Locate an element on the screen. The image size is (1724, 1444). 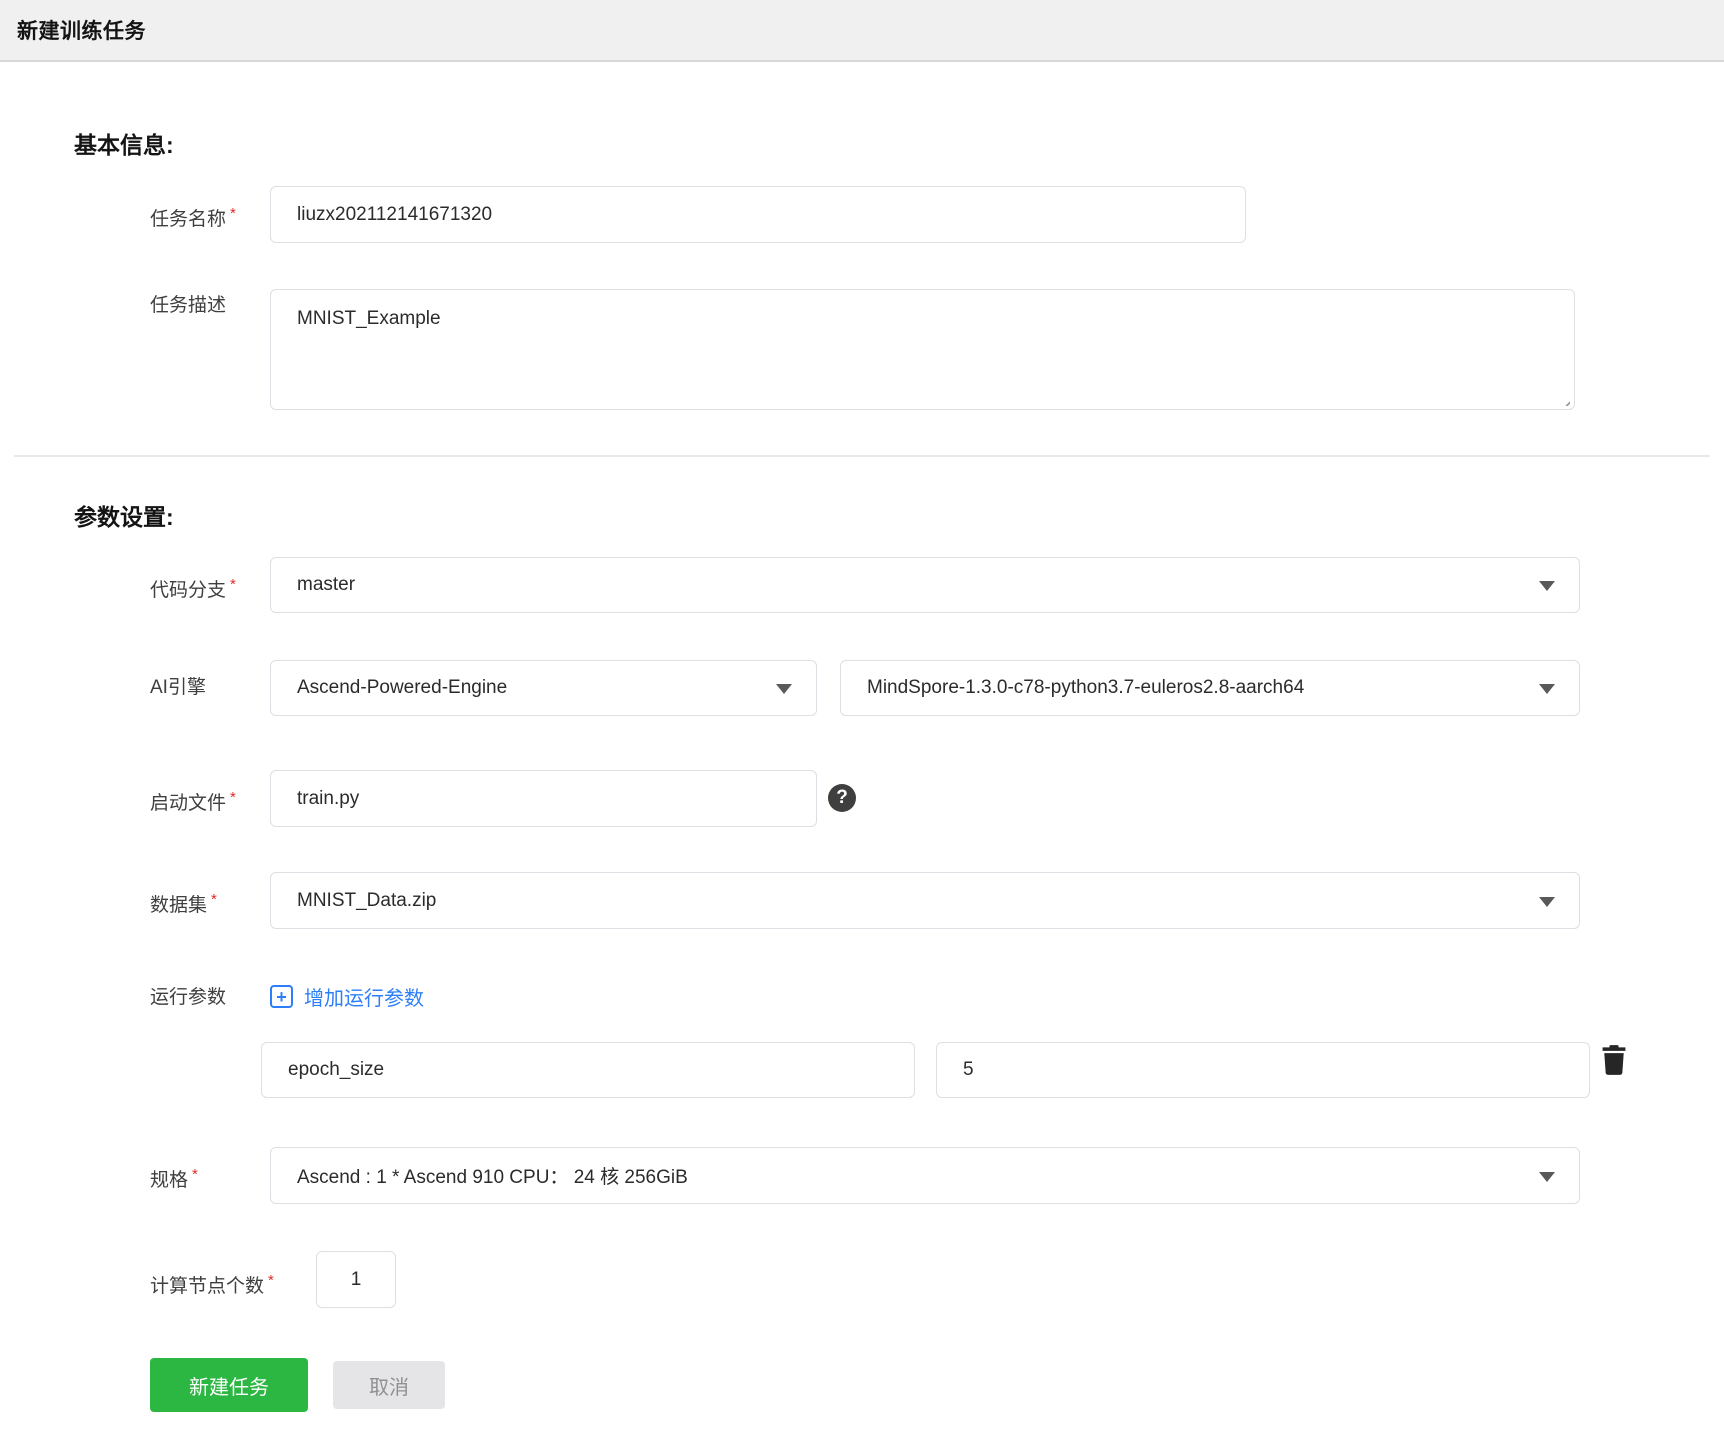
ai-engine-select: Ascend-Powered-Engine is located at coordinates (543, 688).